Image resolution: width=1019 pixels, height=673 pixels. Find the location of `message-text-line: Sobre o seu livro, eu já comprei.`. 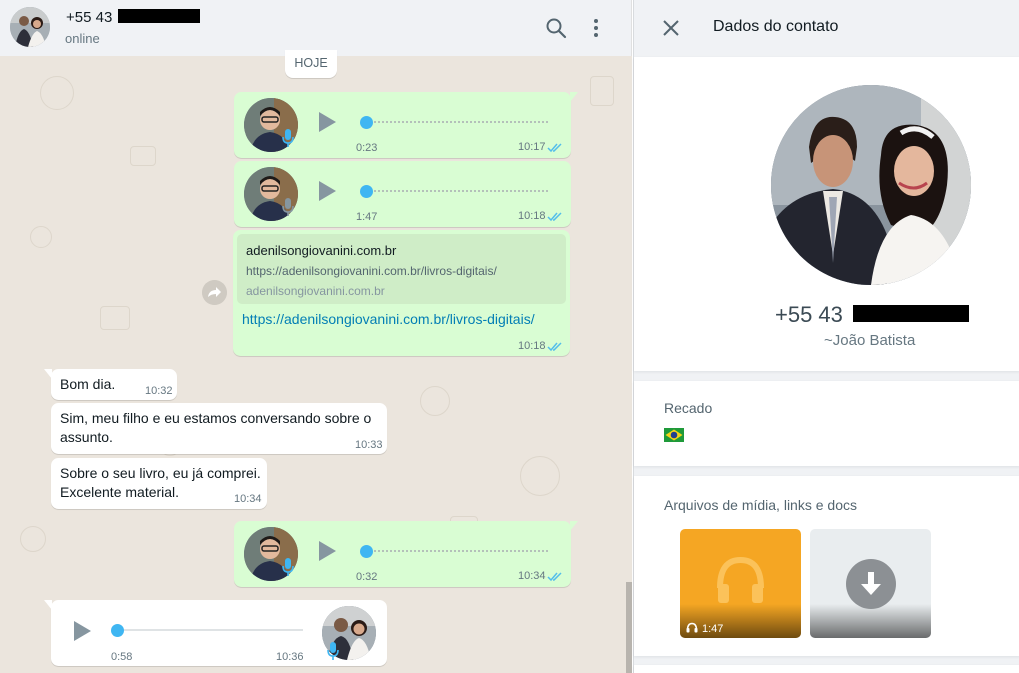

message-text-line: Sobre o seu livro, eu já comprei. is located at coordinates (160, 473).